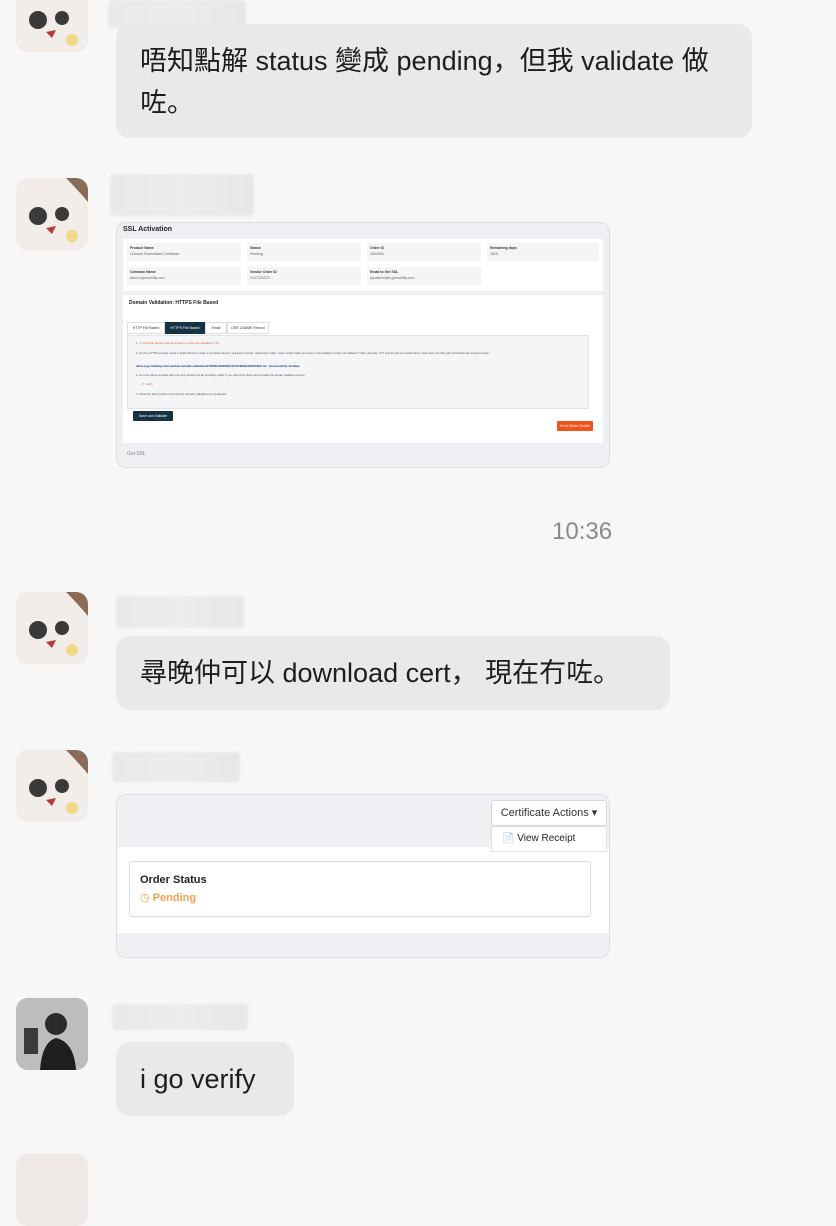 The width and height of the screenshot is (836, 1226). What do you see at coordinates (508, 838) in the screenshot?
I see `document-icon: 📄` at bounding box center [508, 838].